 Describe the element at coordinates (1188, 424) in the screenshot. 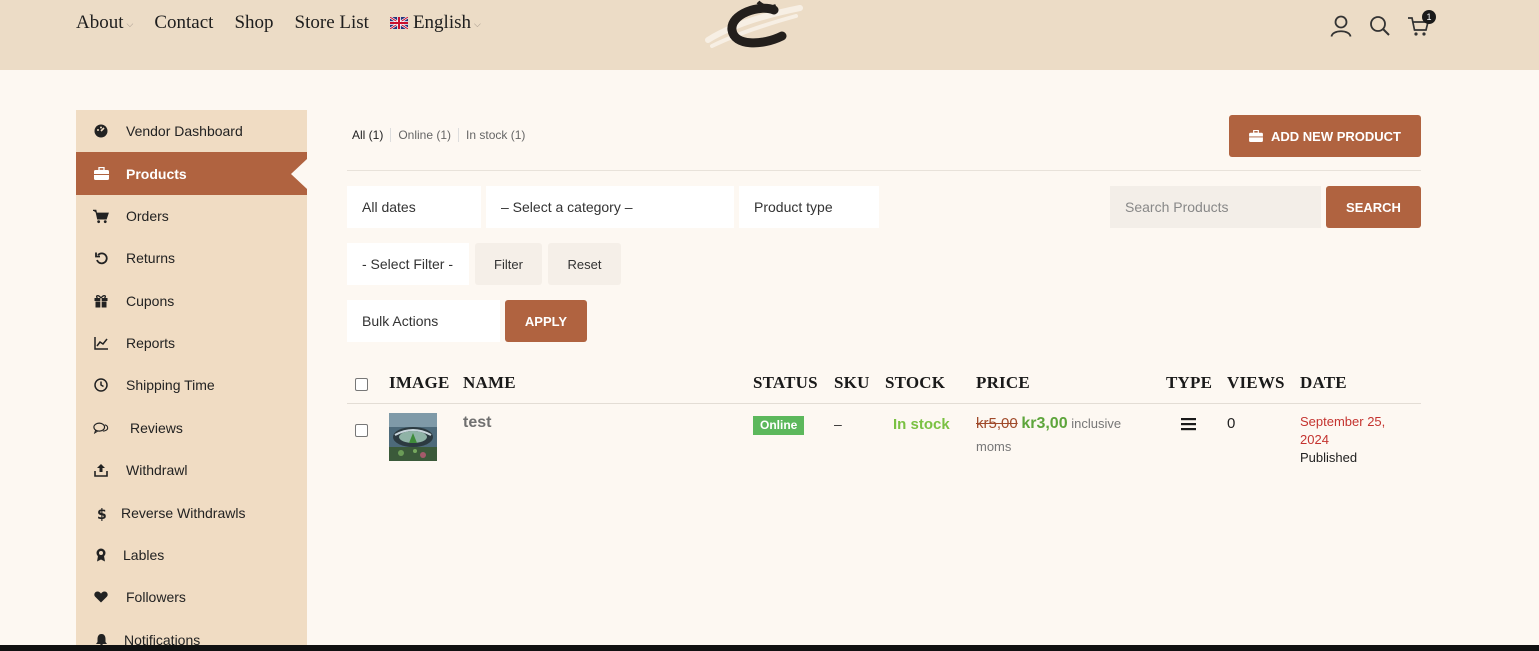

I see `list-icon` at that location.